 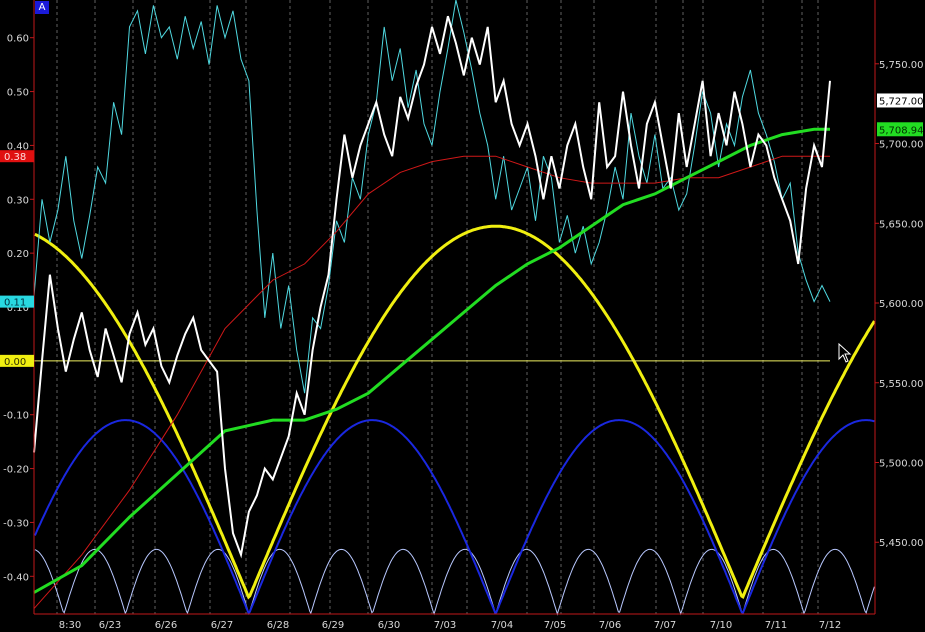 I want to click on left-value-badge-text: 0.11, so click(x=15, y=303).